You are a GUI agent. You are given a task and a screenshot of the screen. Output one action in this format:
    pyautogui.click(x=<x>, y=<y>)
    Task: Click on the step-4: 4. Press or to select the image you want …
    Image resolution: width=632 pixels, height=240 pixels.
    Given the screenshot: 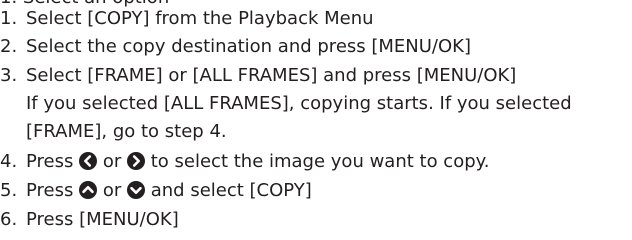 What is the action you would take?
    pyautogui.click(x=244, y=162)
    